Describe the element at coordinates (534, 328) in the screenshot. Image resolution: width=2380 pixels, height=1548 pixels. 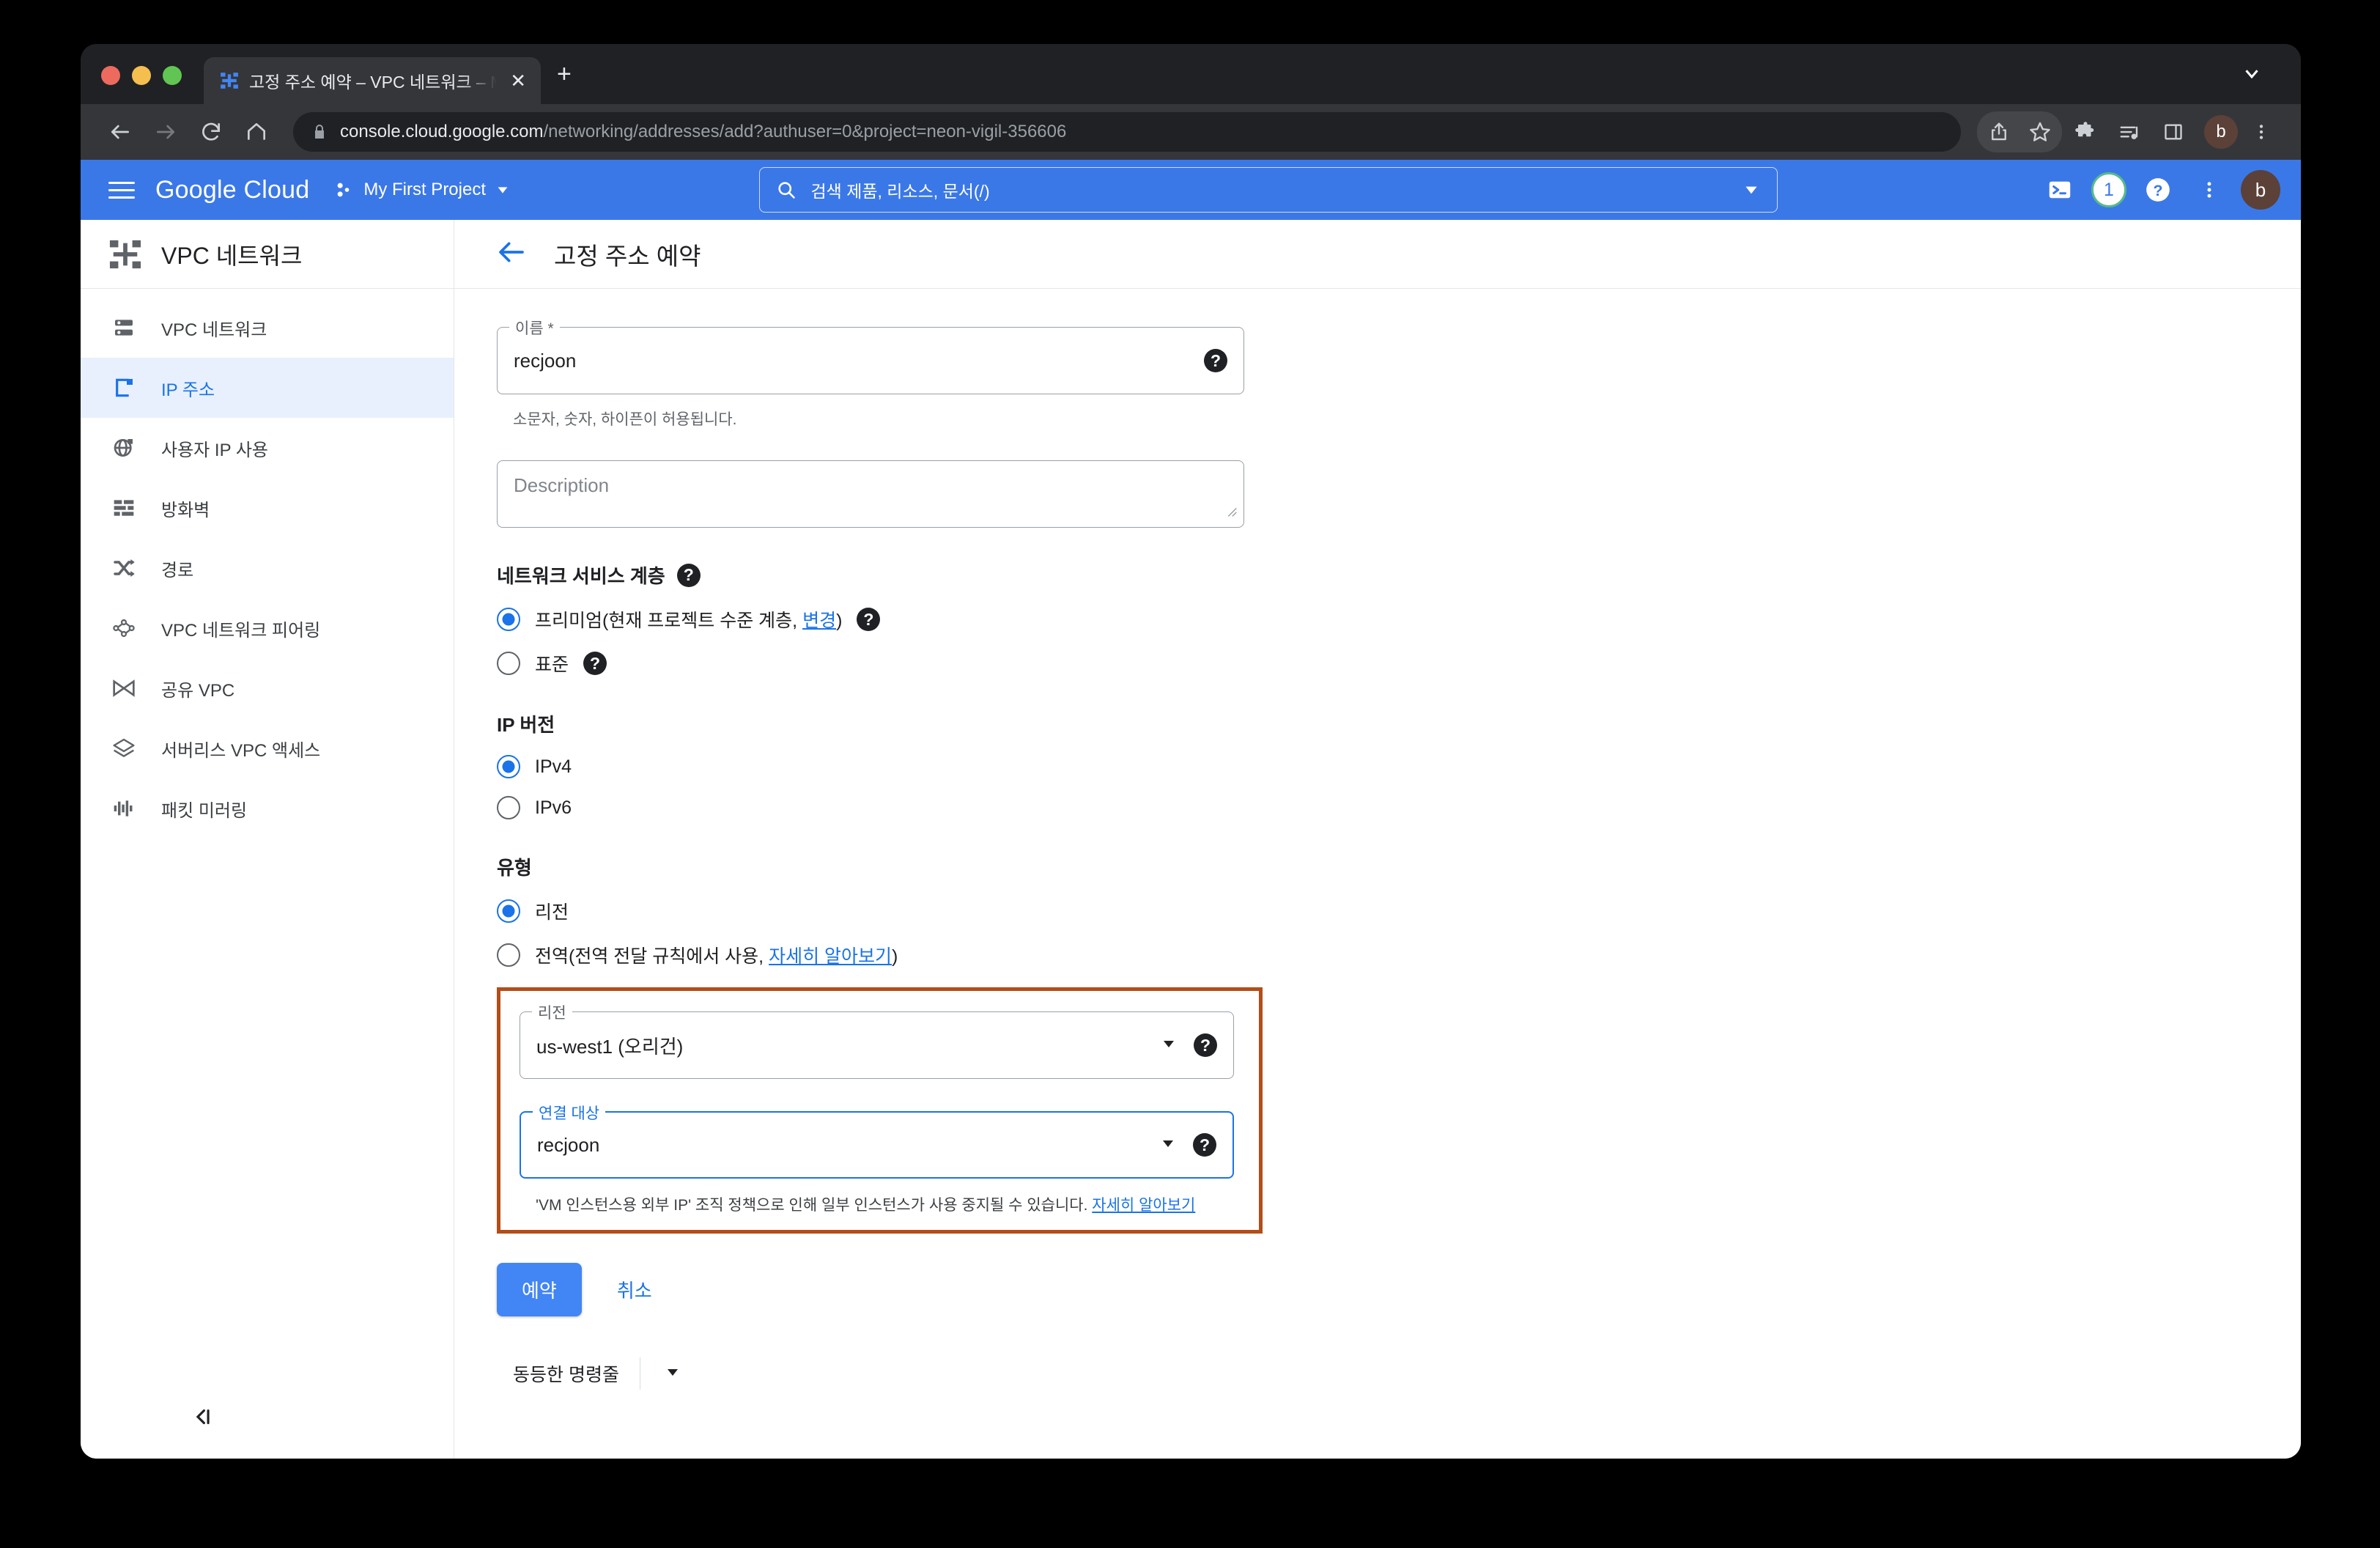
I see `name-field-label: 이름 *` at that location.